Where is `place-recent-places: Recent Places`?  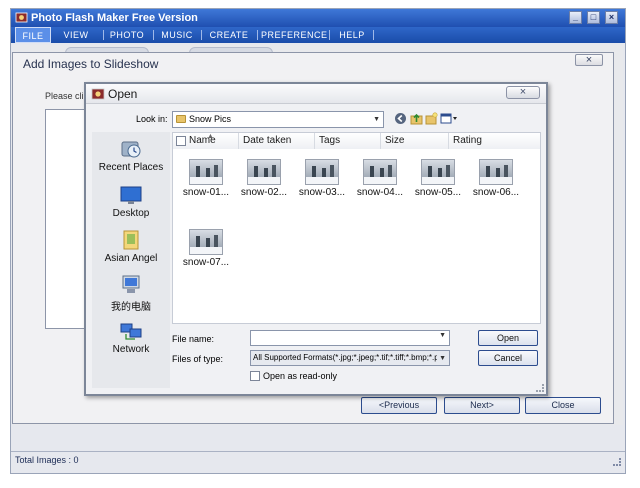 place-recent-places: Recent Places is located at coordinates (131, 155).